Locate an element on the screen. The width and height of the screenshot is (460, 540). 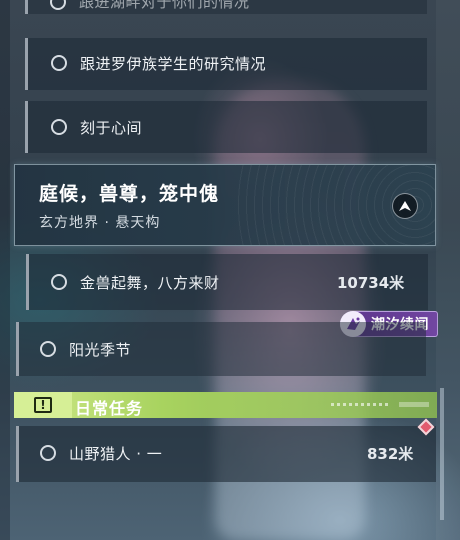
quest-label: 金兽起舞，八方来财 is located at coordinates (150, 283).